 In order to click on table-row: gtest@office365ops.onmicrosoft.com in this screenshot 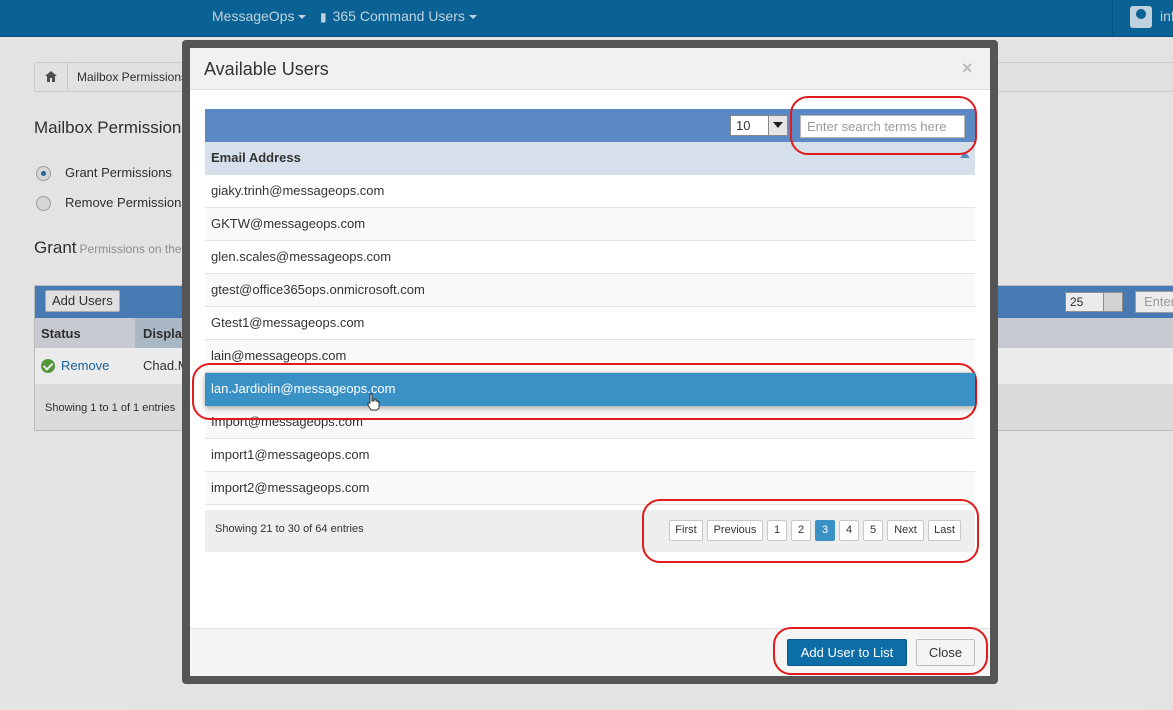, I will do `click(590, 290)`.